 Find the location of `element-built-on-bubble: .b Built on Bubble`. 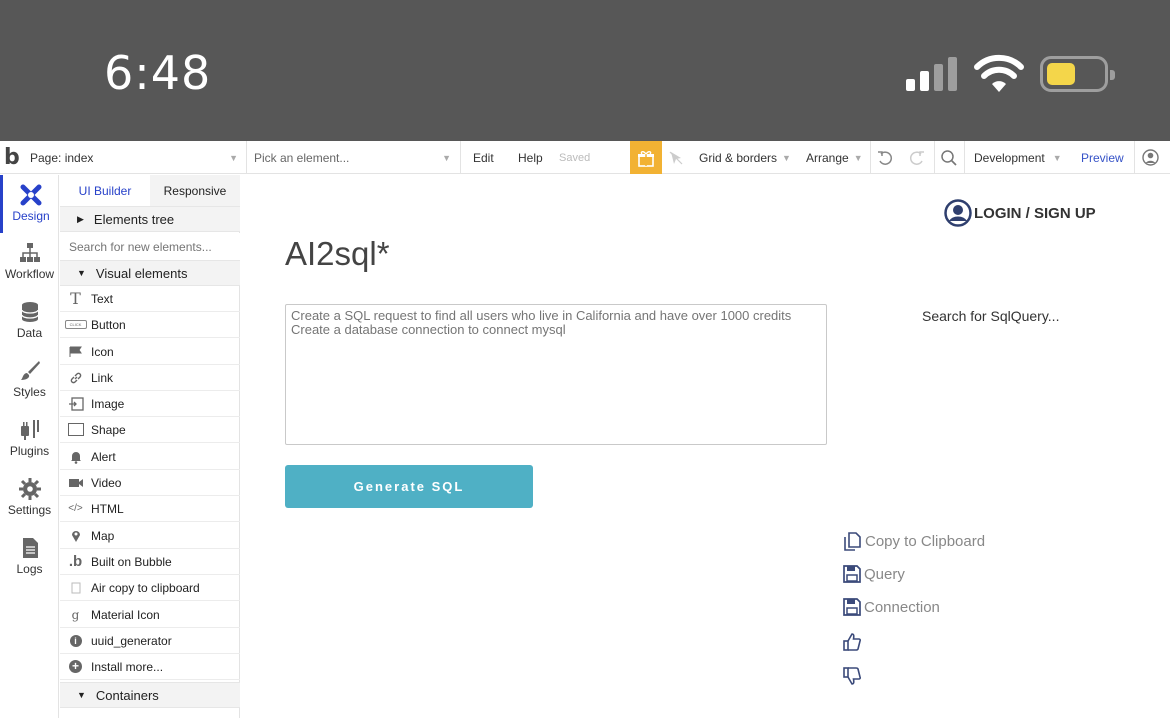

element-built-on-bubble: .b Built on Bubble is located at coordinates (150, 562).